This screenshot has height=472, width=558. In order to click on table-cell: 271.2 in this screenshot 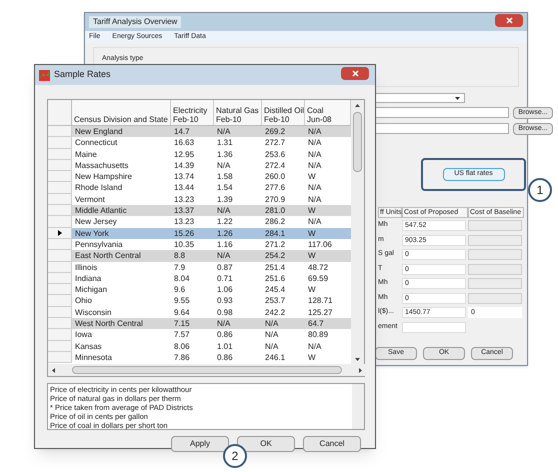, I will do `click(283, 244)`.